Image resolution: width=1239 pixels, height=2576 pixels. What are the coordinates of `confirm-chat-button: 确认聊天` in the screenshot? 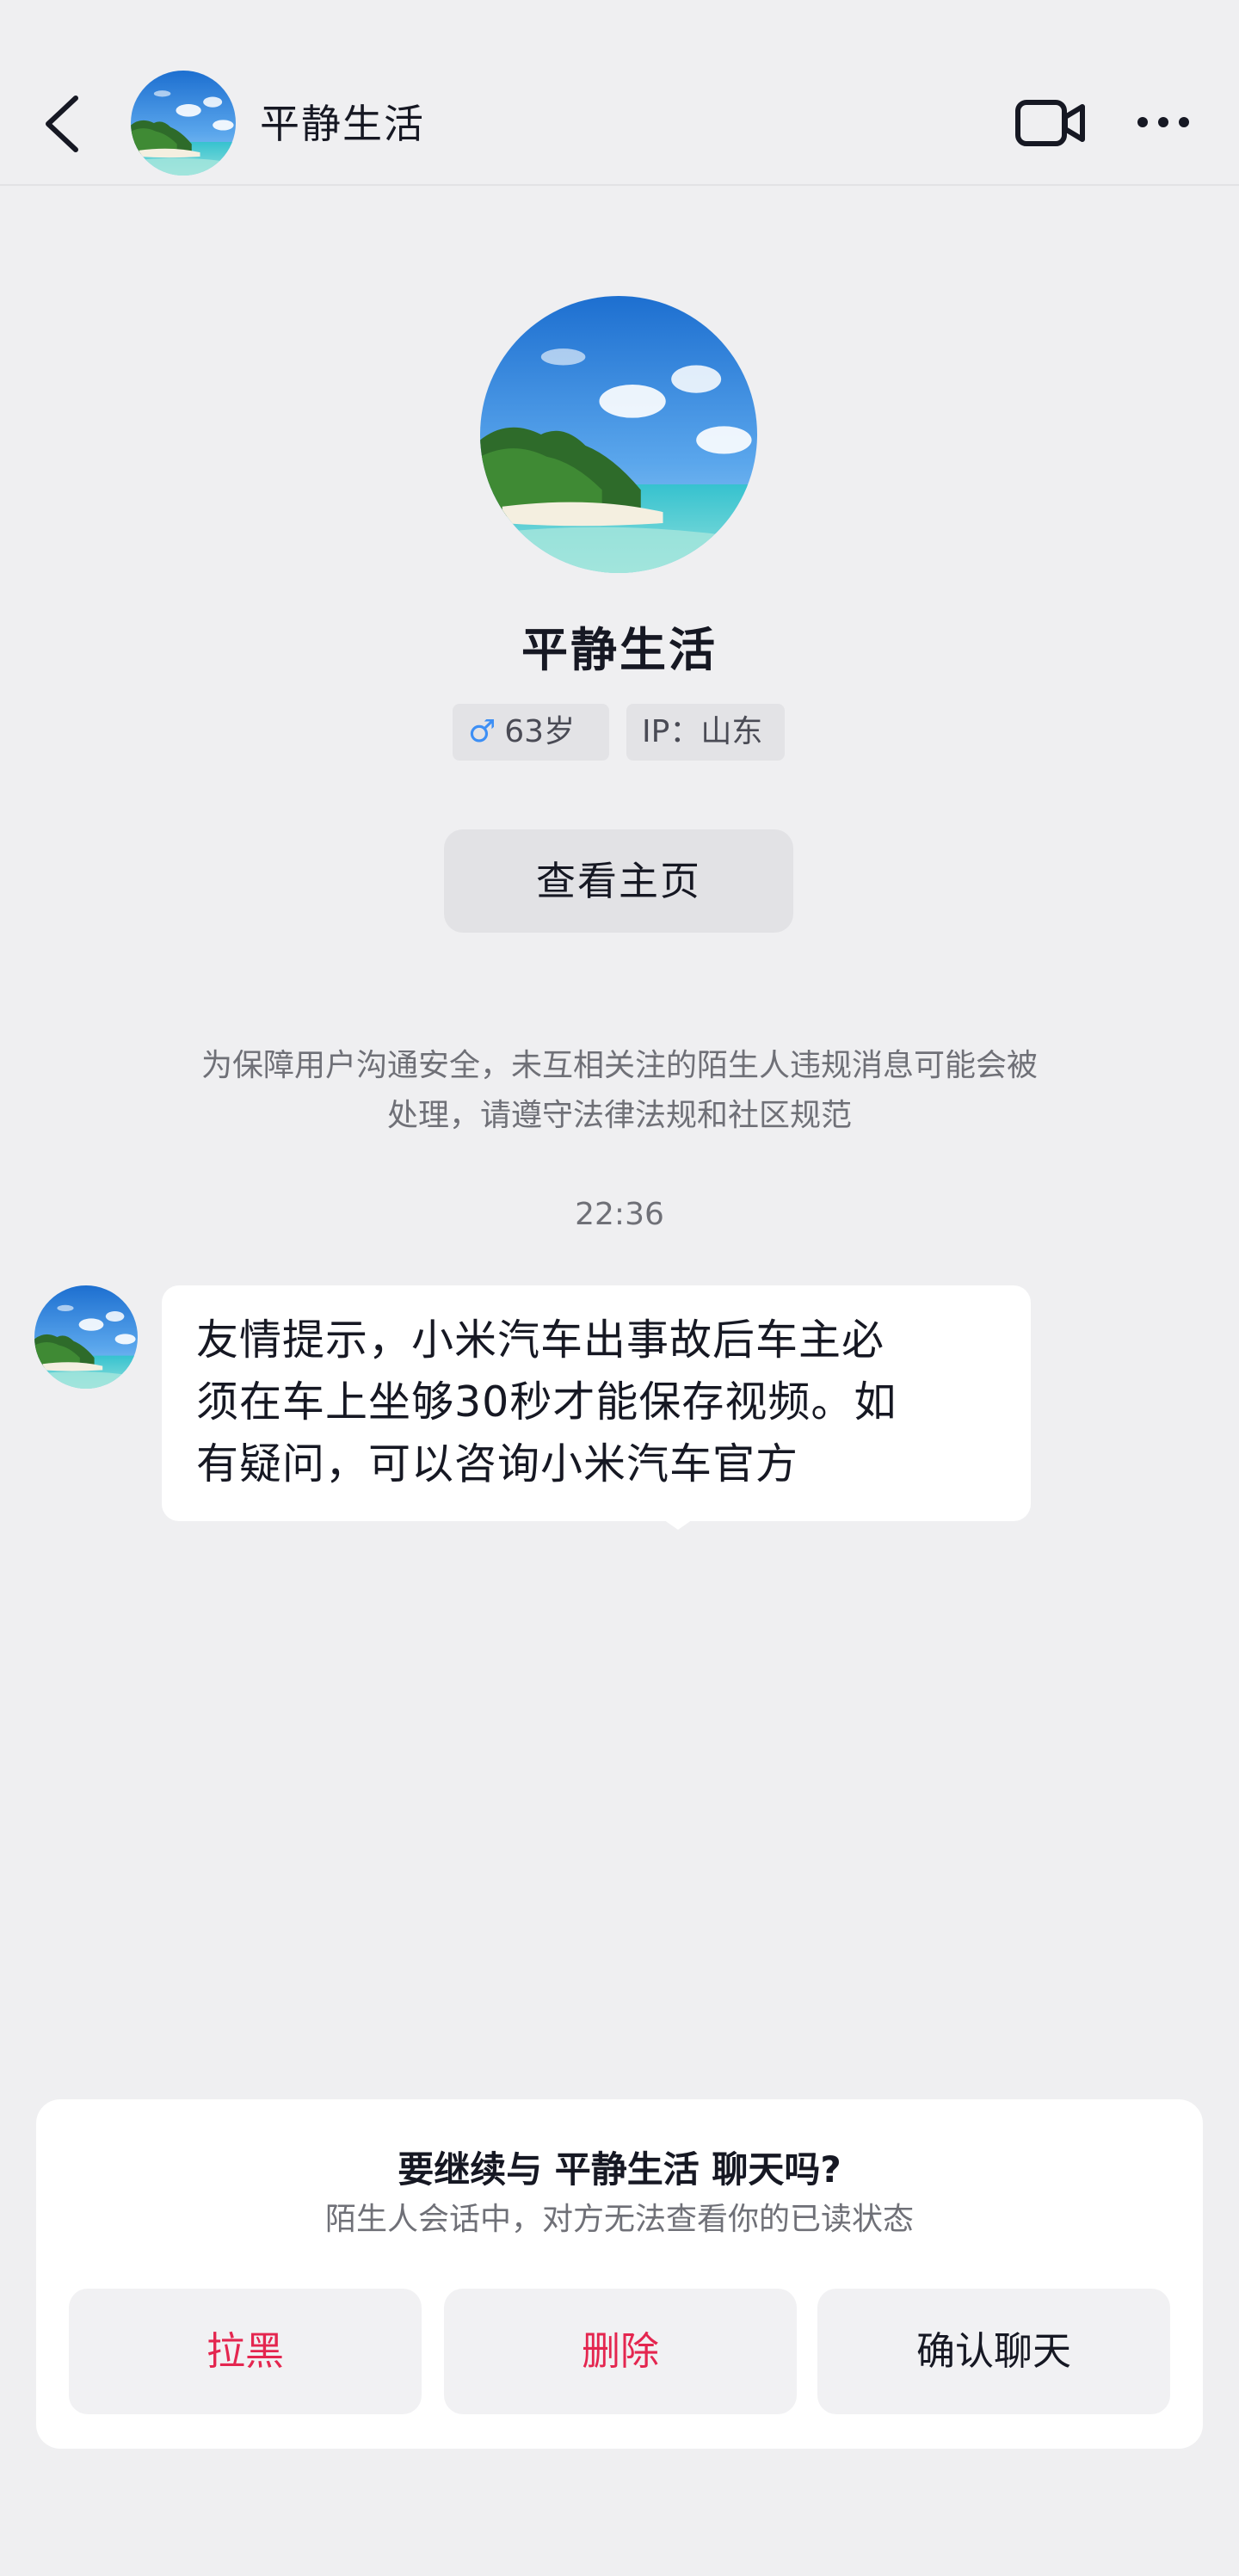 It's located at (993, 2352).